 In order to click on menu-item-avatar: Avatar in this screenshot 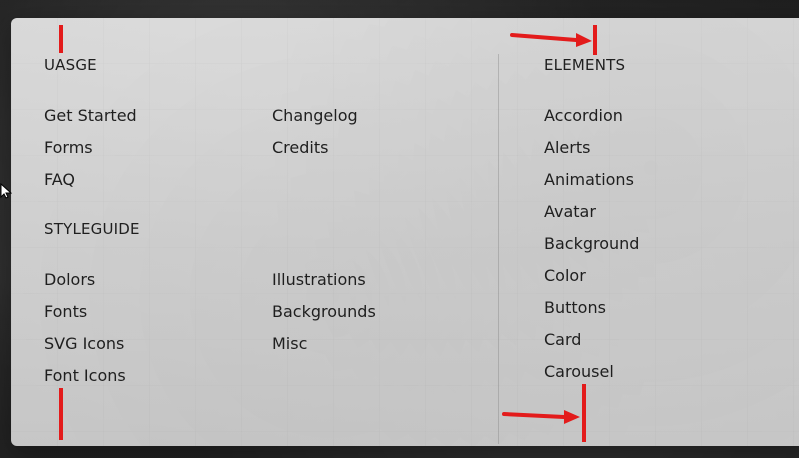, I will do `click(570, 211)`.